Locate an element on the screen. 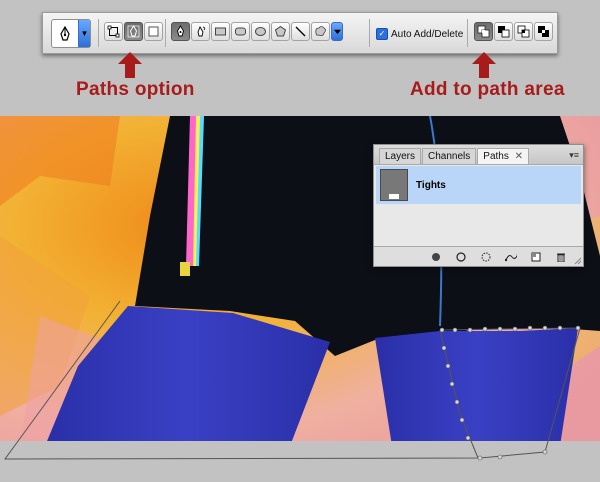  panel-footer is located at coordinates (478, 256).